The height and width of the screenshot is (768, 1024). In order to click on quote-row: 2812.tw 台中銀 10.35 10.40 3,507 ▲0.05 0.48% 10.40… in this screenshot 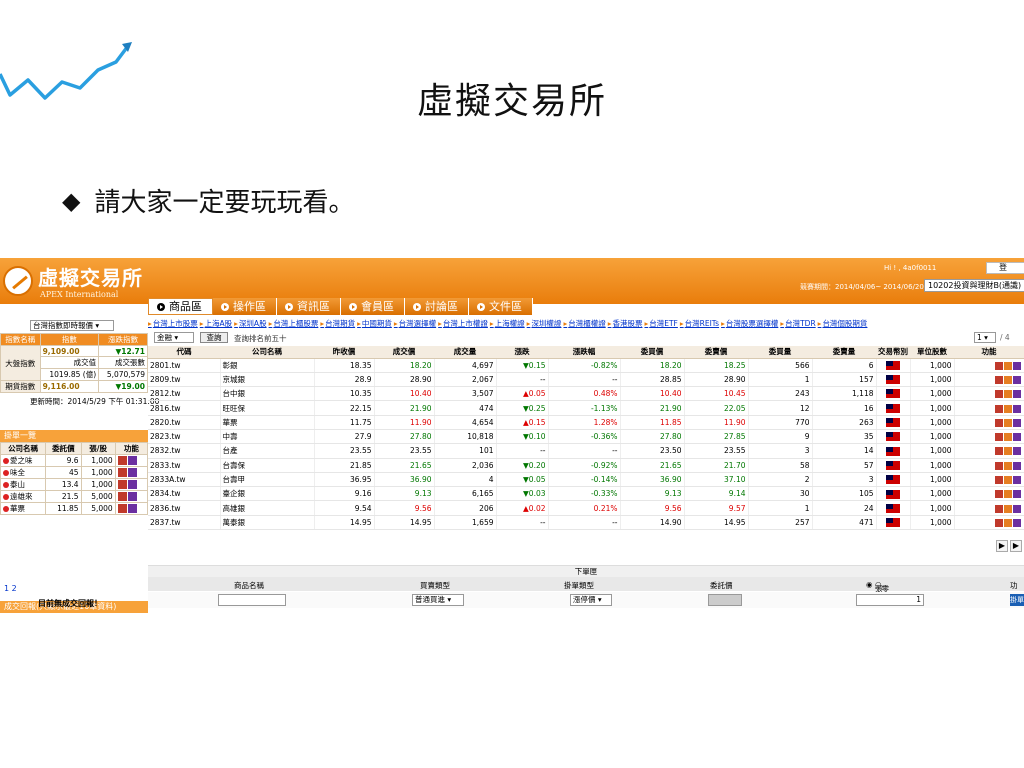, I will do `click(586, 394)`.